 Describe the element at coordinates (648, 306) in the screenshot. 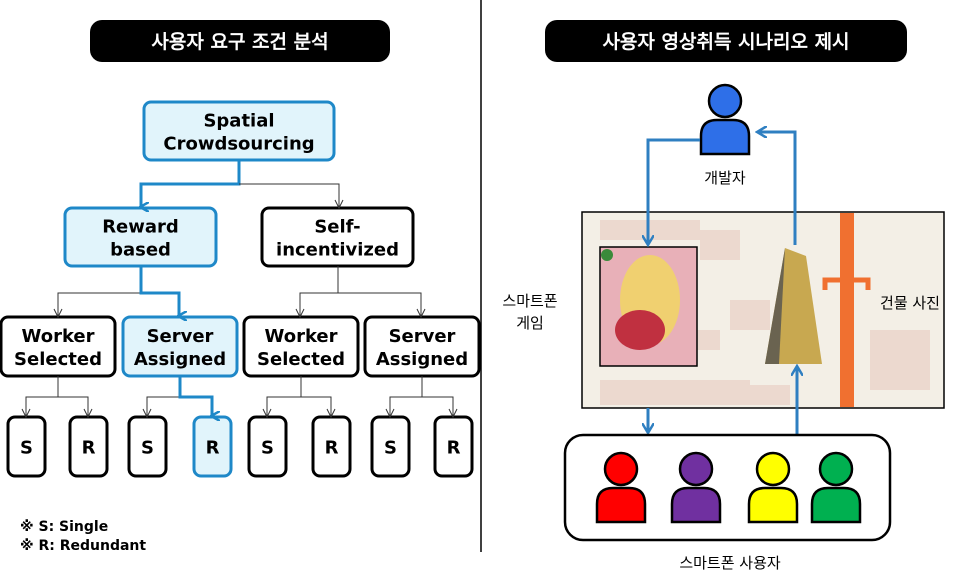

I see `game-character-image` at that location.